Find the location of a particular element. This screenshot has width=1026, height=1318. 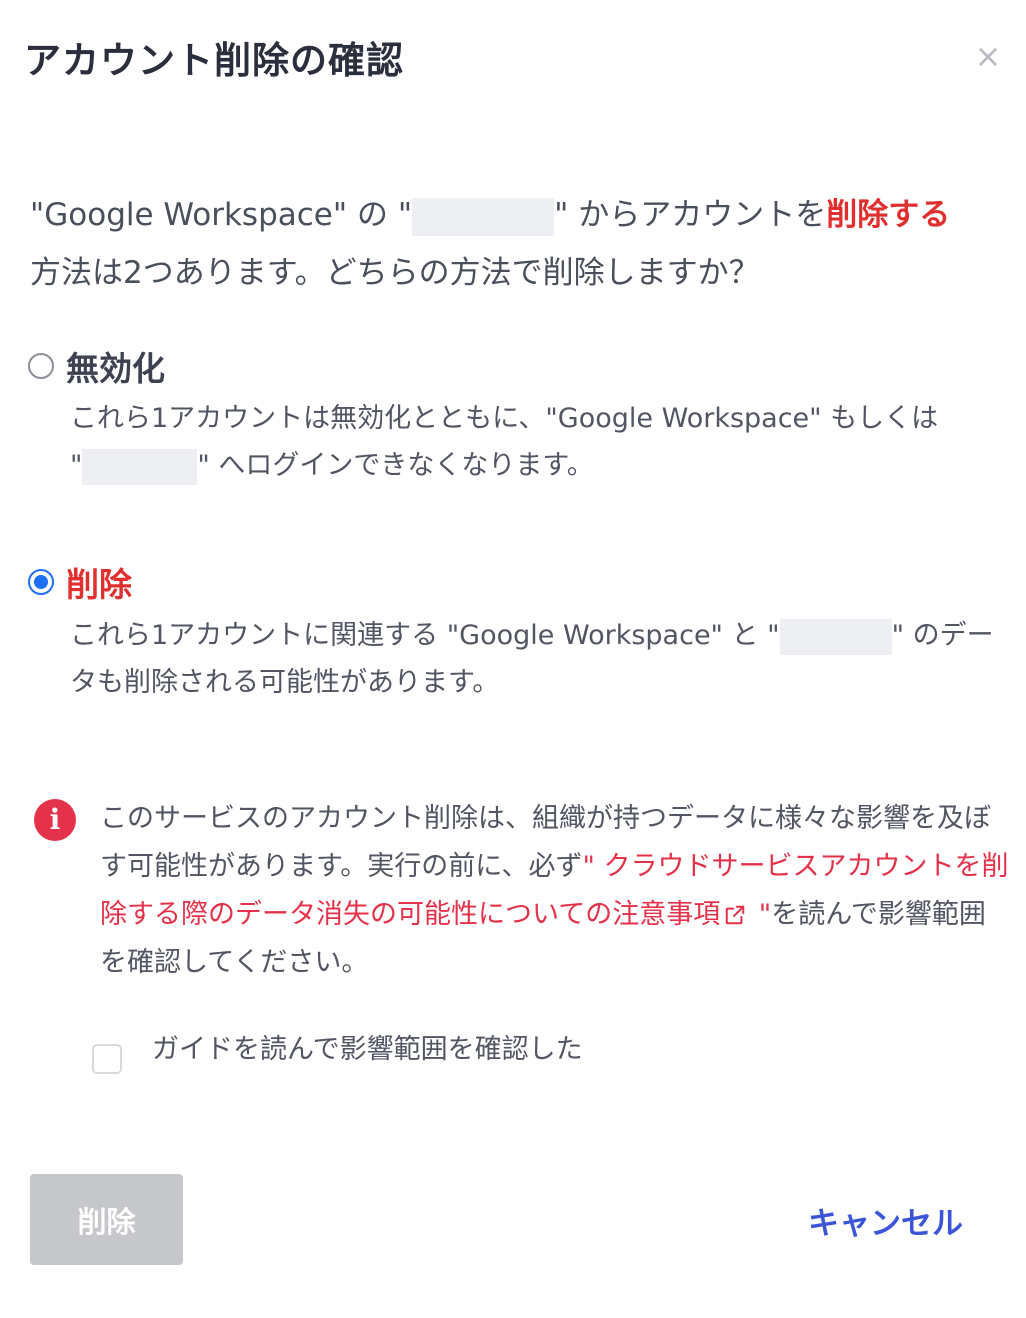

radio-disable is located at coordinates (41, 366).